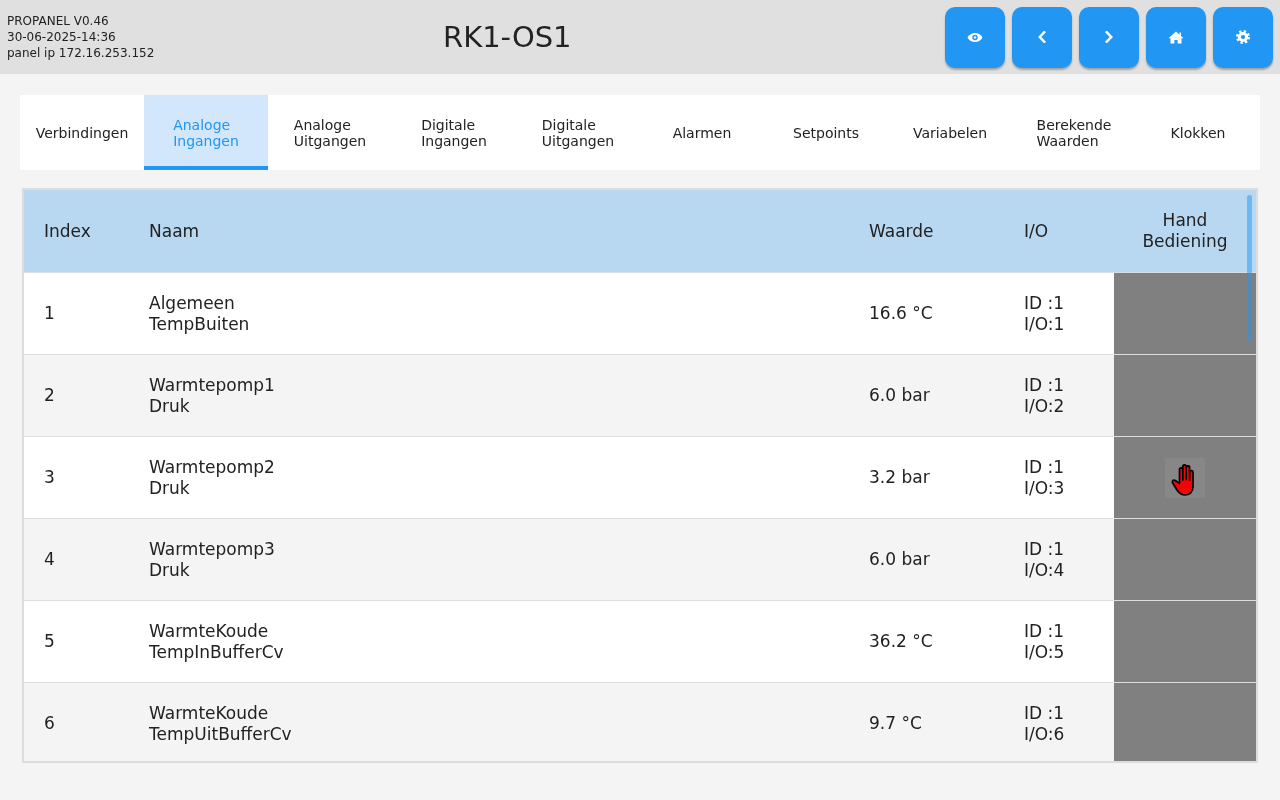 This screenshot has height=800, width=1280. What do you see at coordinates (578, 132) in the screenshot?
I see `tab: Digitale Uitgangen` at bounding box center [578, 132].